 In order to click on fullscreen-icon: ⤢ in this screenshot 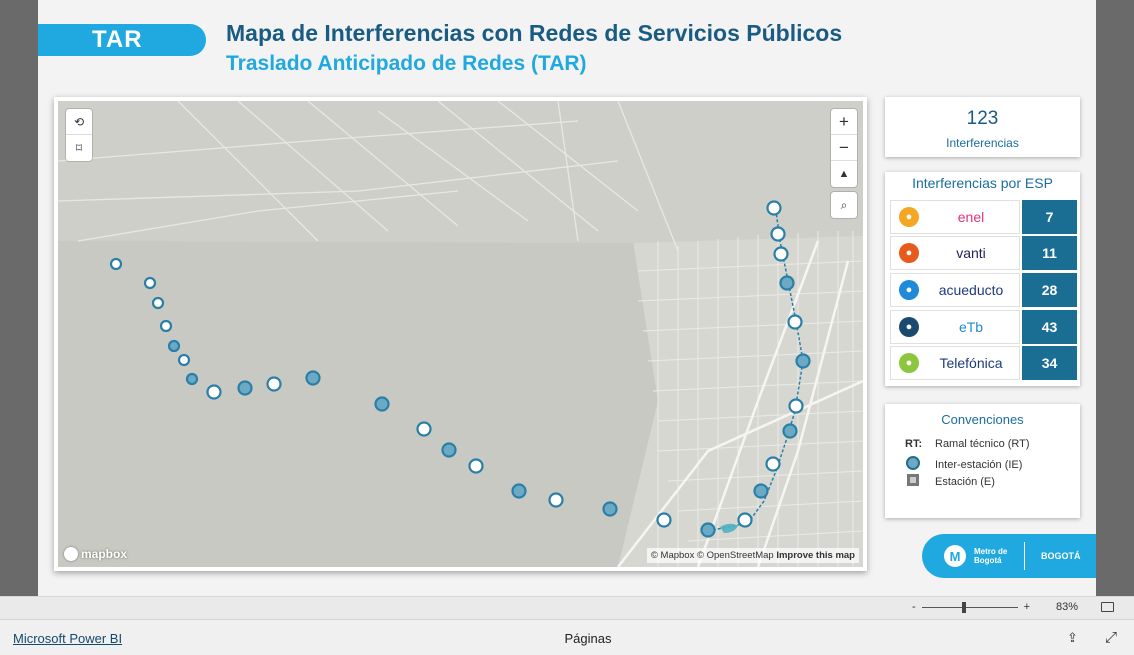, I will do `click(1111, 637)`.